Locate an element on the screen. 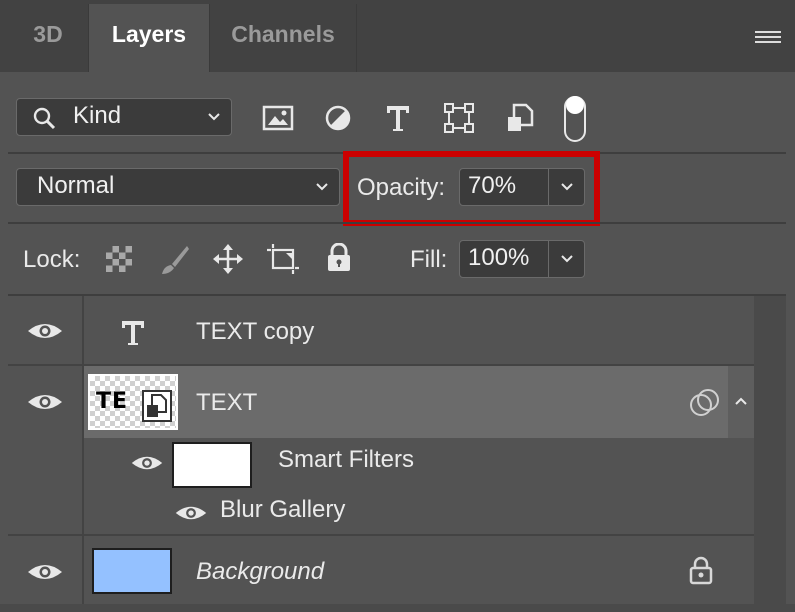 This screenshot has width=795, height=612. kind-filter-label: Kind is located at coordinates (97, 115).